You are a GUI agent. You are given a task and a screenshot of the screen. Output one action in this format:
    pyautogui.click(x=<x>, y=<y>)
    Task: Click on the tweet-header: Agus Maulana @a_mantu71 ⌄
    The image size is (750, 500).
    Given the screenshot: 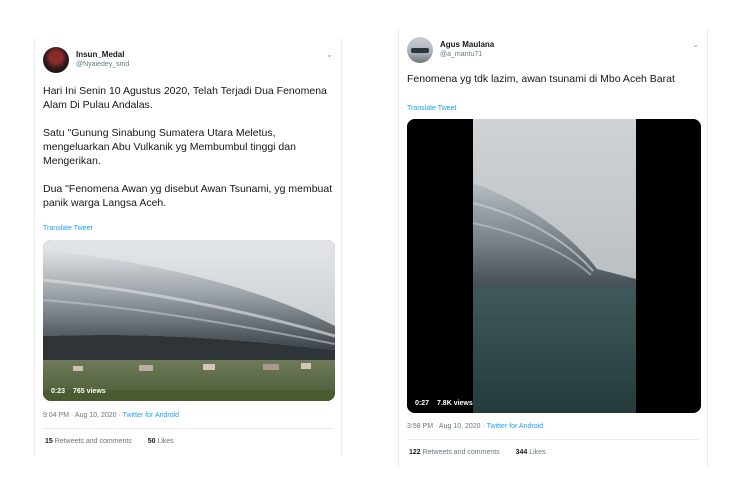 What is the action you would take?
    pyautogui.click(x=553, y=52)
    